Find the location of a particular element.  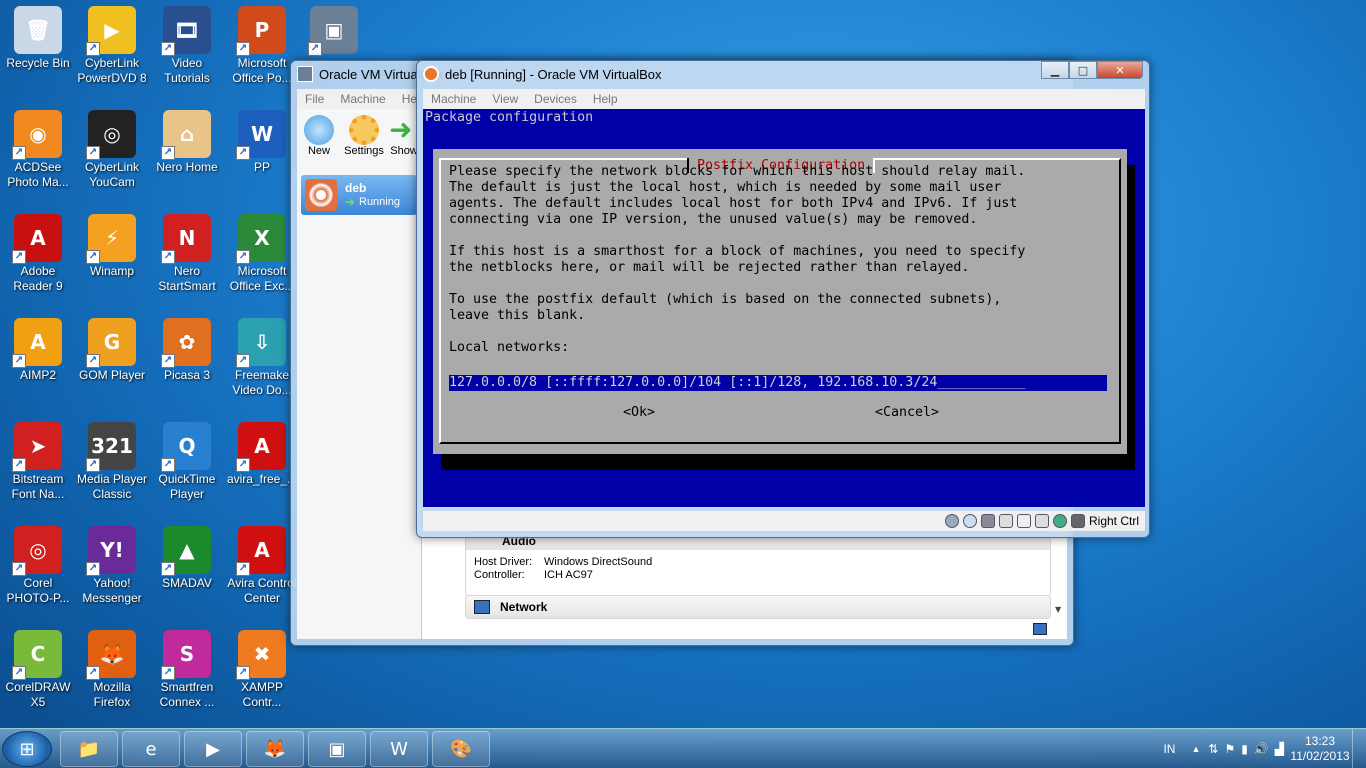

app-icon: S ↗ is located at coordinates (186, 655).